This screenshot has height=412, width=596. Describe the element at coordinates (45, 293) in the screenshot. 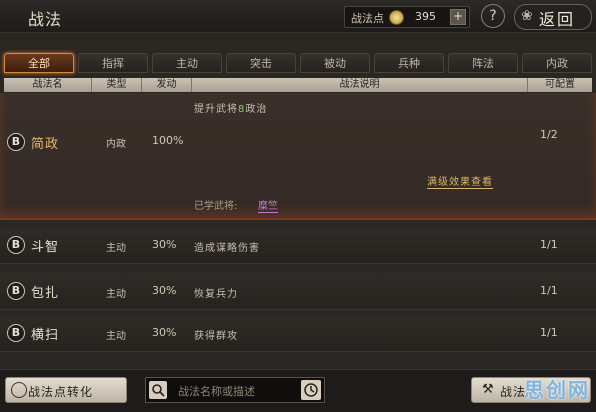

I see `tactic-name: 包扎` at that location.